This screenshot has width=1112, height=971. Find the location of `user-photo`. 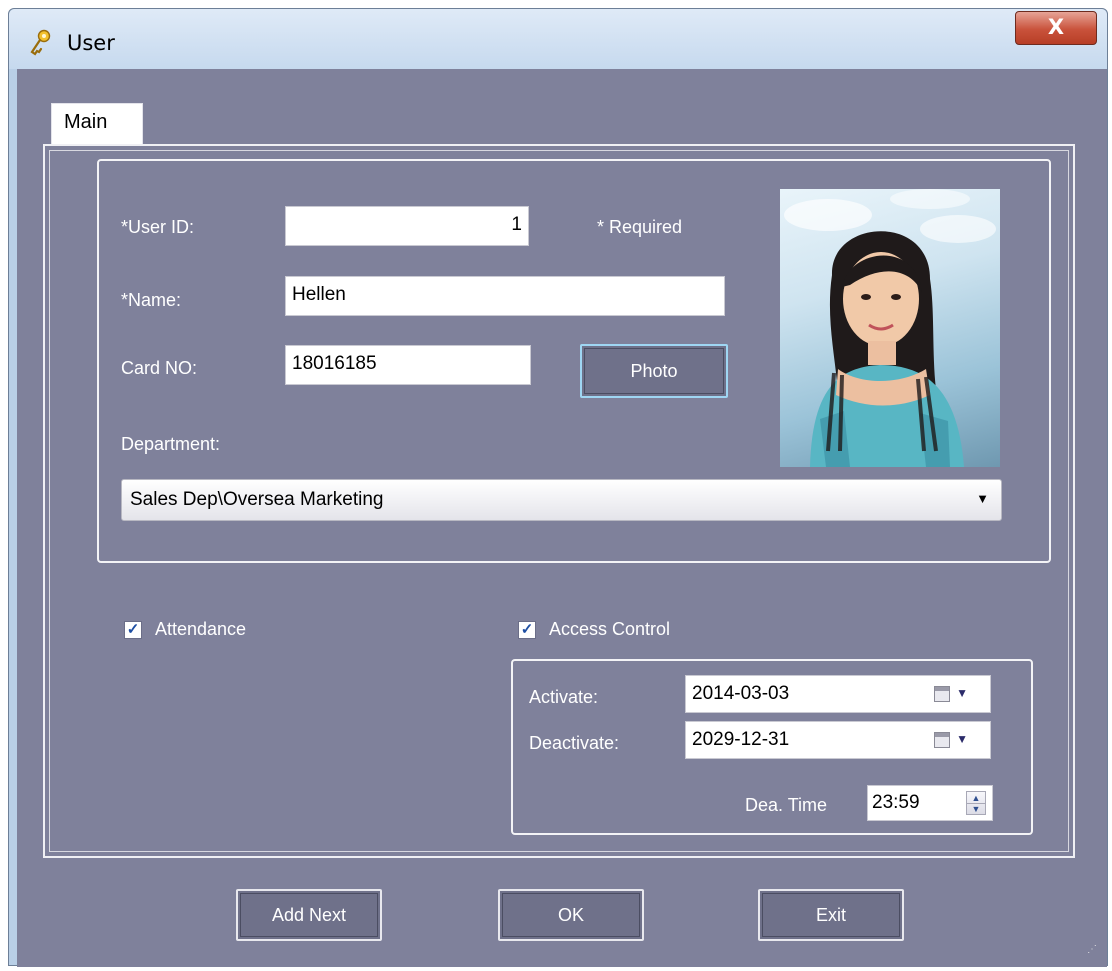

user-photo is located at coordinates (890, 328).